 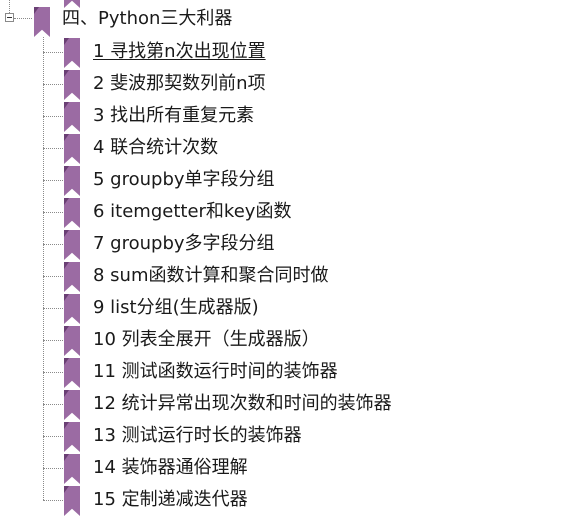 I want to click on tree-item-label: 8 sum函数计算和聚合同时做, so click(x=211, y=276).